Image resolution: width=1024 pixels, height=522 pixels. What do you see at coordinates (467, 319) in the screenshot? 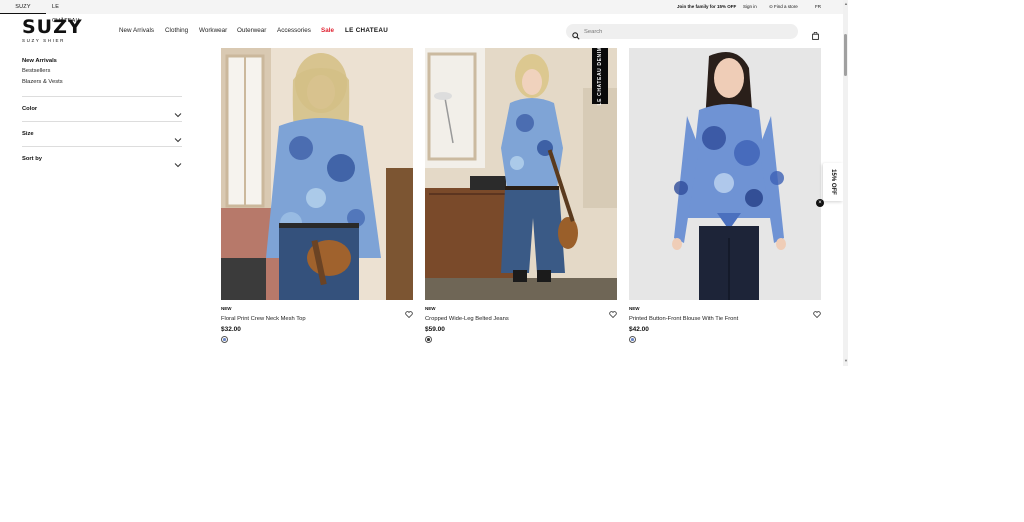
I see `product-name: Cropped Wide-Leg Belted Jeans` at bounding box center [467, 319].